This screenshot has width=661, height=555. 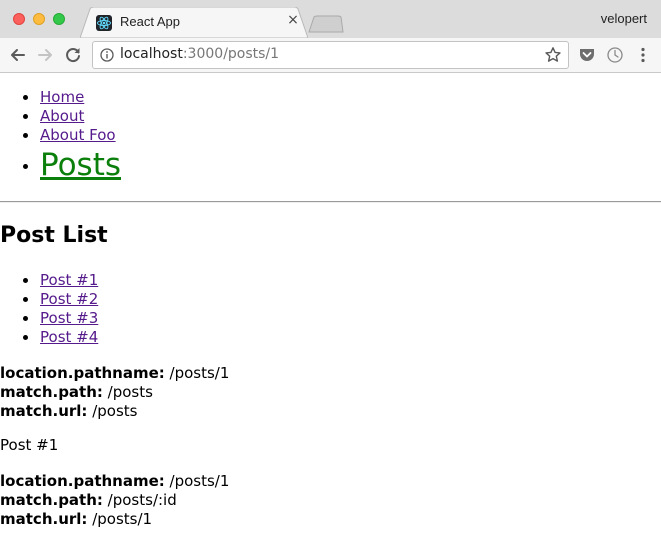 What do you see at coordinates (624, 18) in the screenshot?
I see `profile-name: velopert` at bounding box center [624, 18].